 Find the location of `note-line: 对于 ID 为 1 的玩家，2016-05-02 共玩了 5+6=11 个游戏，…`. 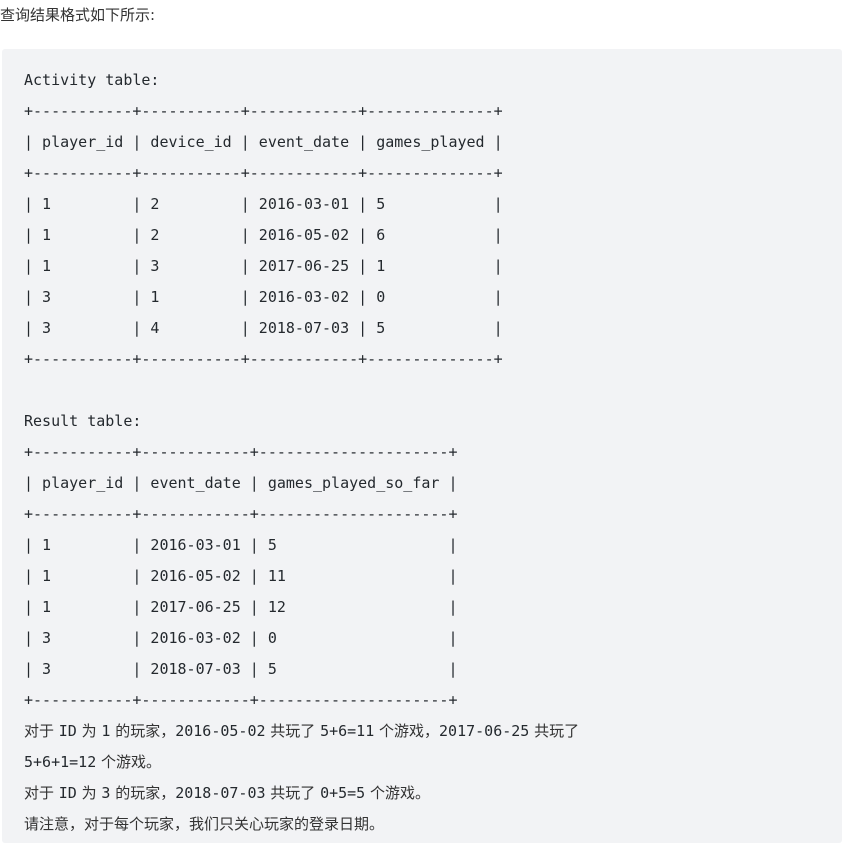

note-line: 对于 ID 为 1 的玩家，2016-05-02 共玩了 5+6=11 个游戏，… is located at coordinates (433, 731).